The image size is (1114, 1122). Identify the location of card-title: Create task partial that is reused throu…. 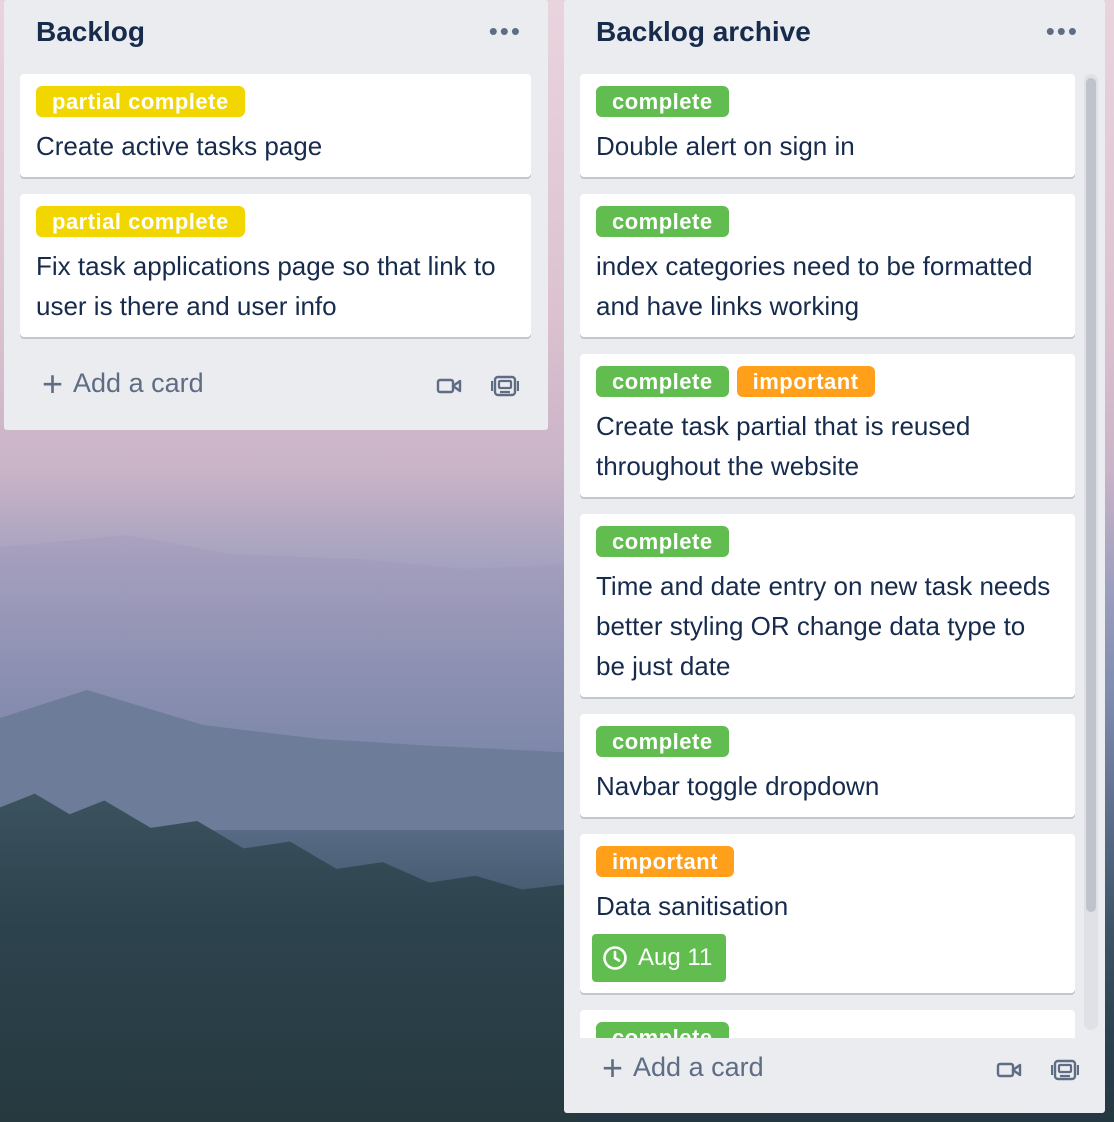
(783, 446).